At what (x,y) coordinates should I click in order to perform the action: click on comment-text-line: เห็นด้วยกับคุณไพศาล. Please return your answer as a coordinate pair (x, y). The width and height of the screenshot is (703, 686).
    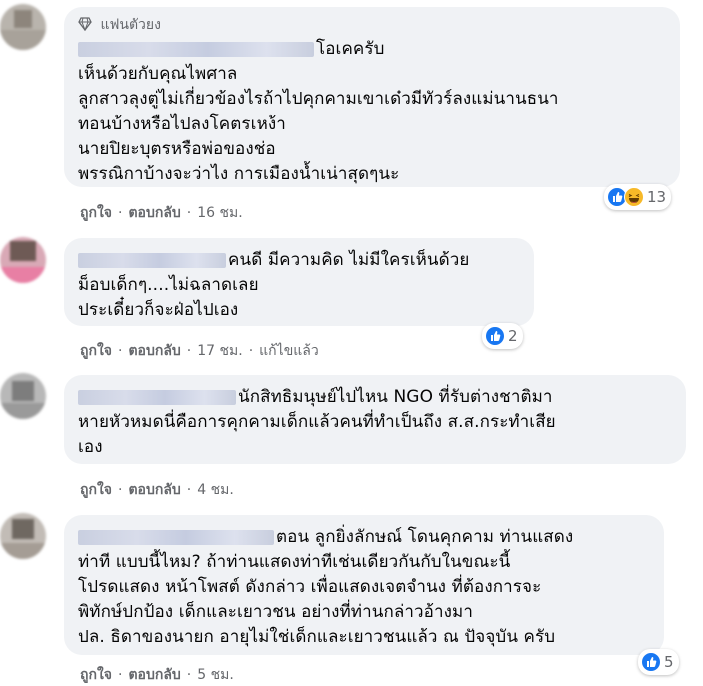
    Looking at the image, I should click on (158, 74).